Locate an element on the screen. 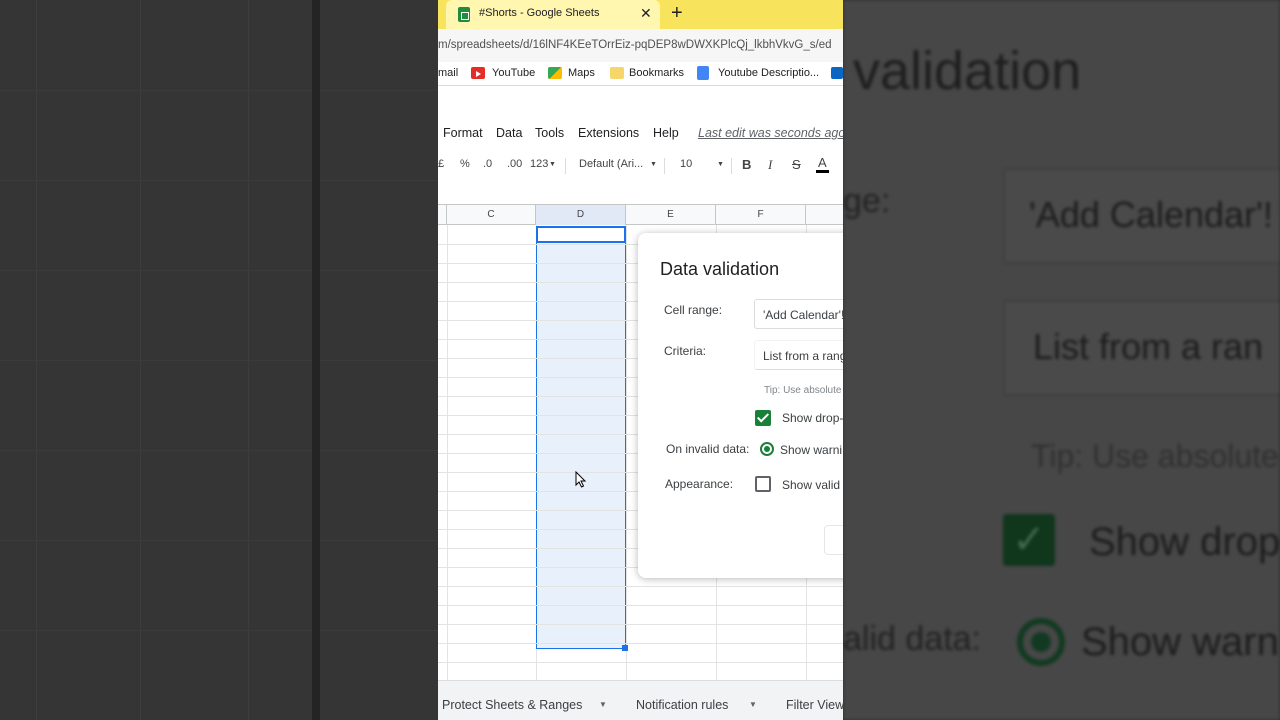 The width and height of the screenshot is (1280, 720). menu-tools: Tools is located at coordinates (549, 133).